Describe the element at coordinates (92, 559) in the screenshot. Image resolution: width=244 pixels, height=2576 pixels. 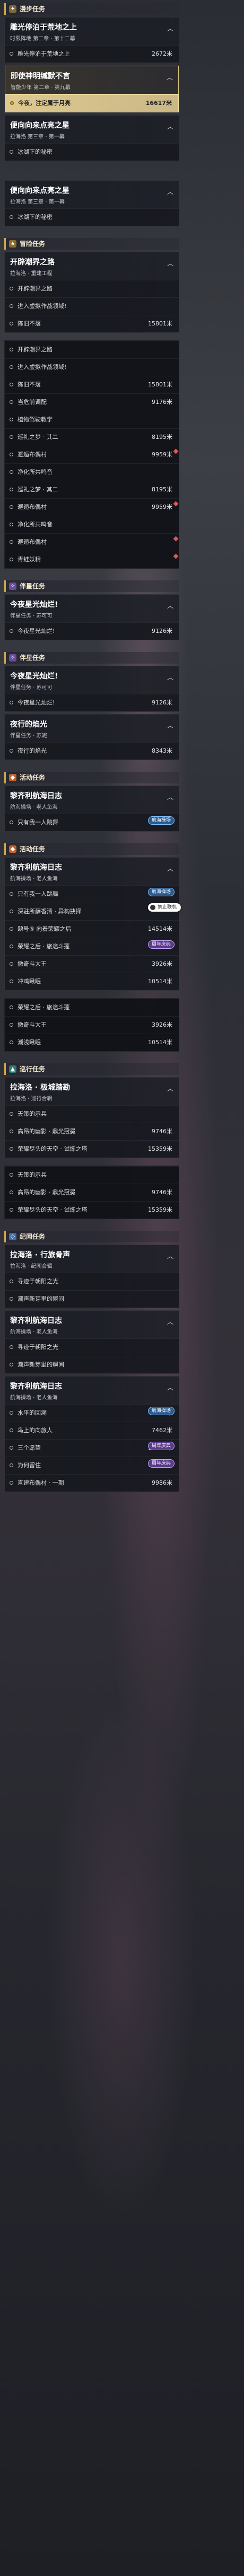
I see `quest-step: 青蛙妖精` at that location.